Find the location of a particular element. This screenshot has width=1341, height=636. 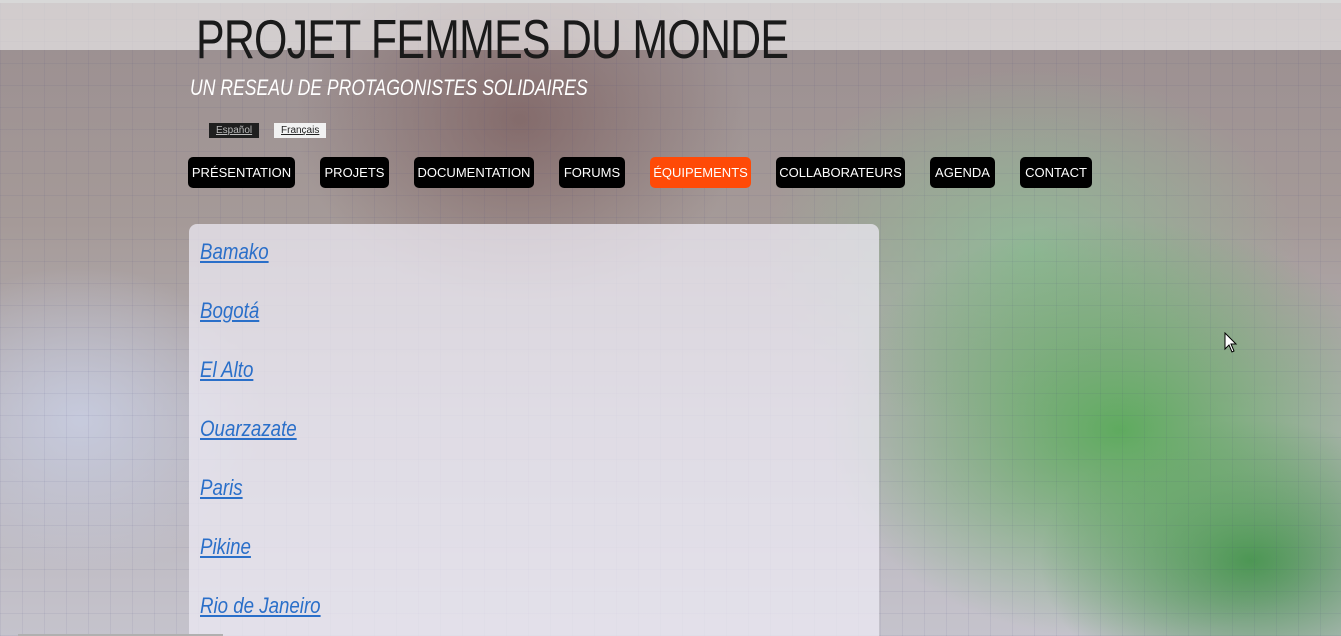

city-link-pikine: Pikine is located at coordinates (225, 547).